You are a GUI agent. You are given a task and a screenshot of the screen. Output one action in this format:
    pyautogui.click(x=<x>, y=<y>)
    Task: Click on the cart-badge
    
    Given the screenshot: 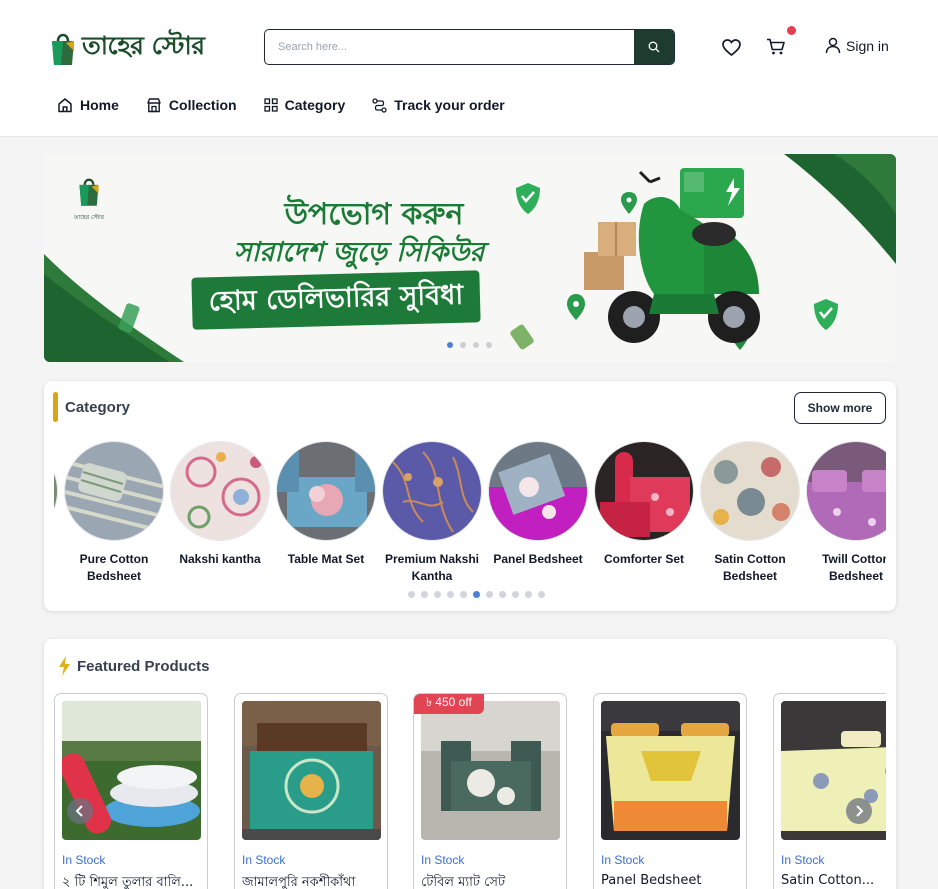 What is the action you would take?
    pyautogui.click(x=791, y=30)
    